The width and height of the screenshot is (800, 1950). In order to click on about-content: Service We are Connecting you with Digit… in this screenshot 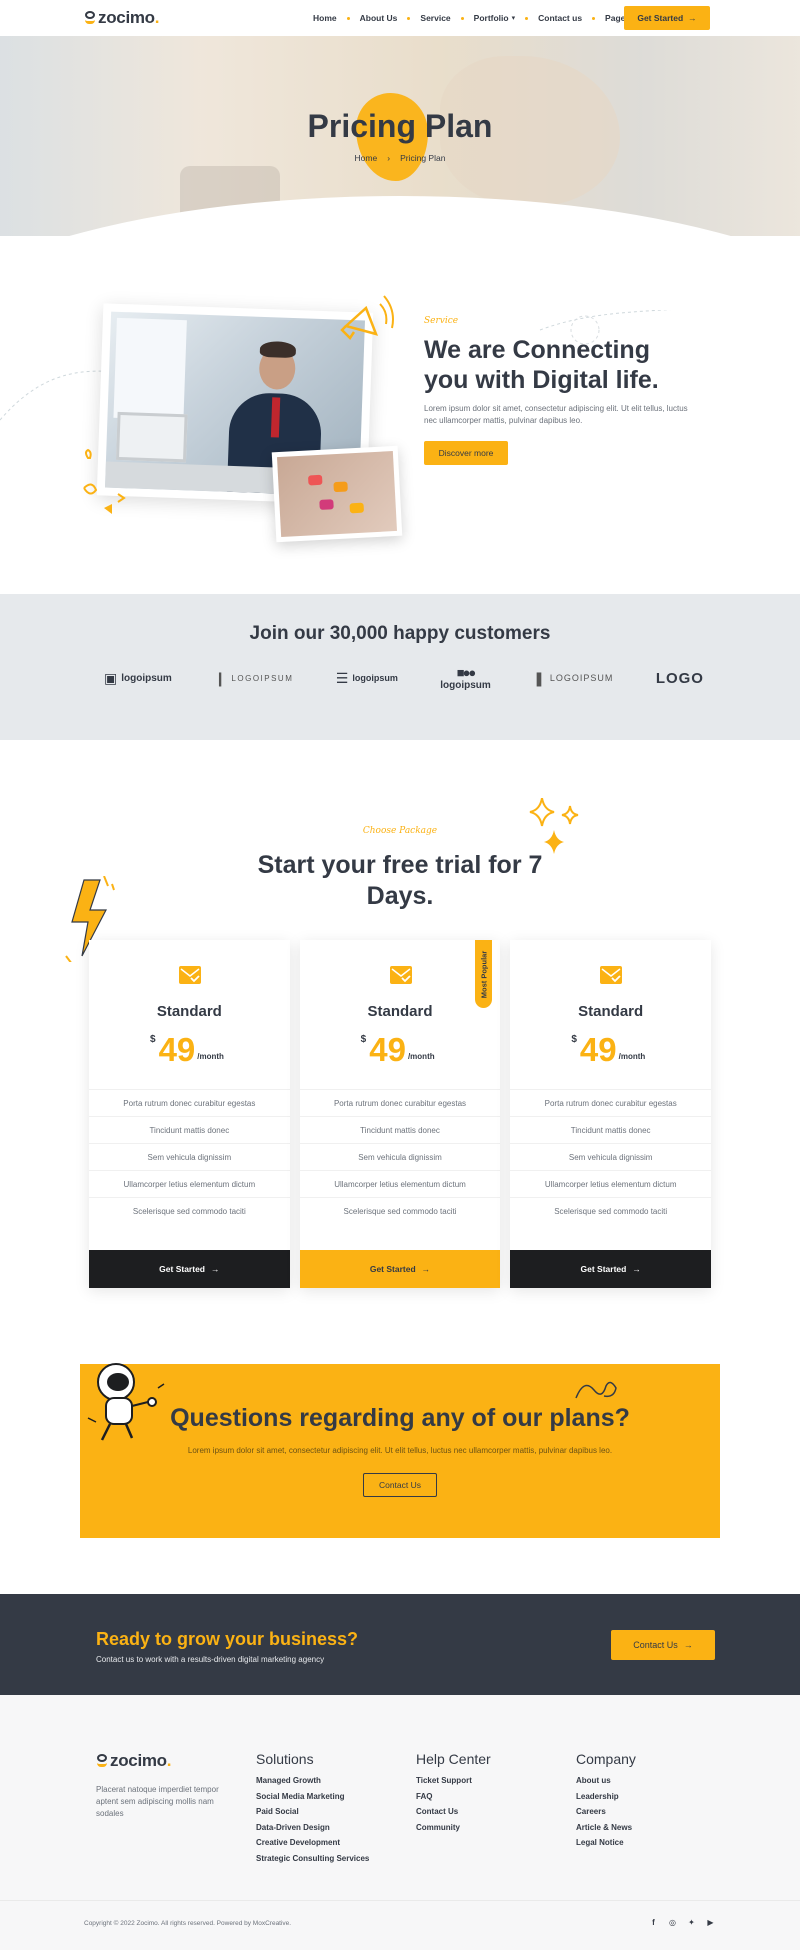, I will do `click(559, 390)`.